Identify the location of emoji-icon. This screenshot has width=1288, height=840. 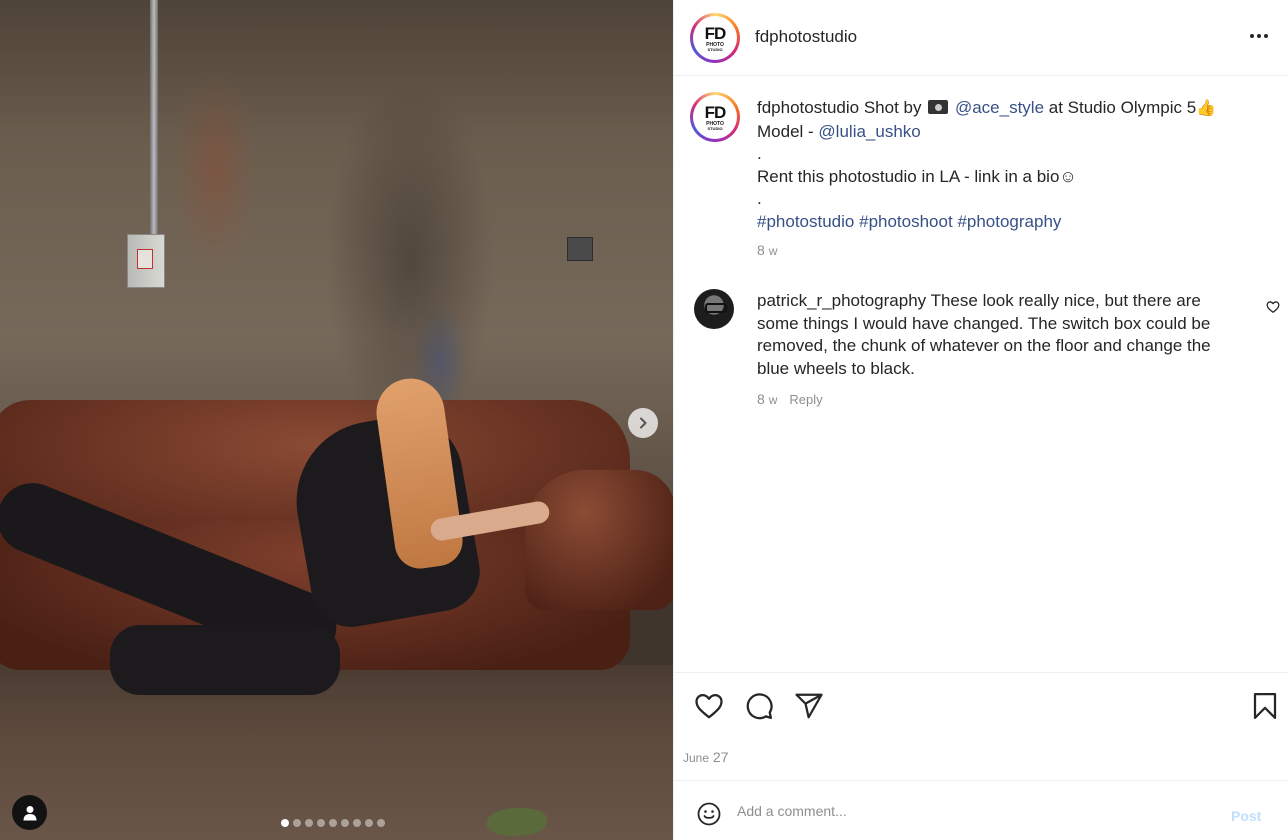
(709, 814).